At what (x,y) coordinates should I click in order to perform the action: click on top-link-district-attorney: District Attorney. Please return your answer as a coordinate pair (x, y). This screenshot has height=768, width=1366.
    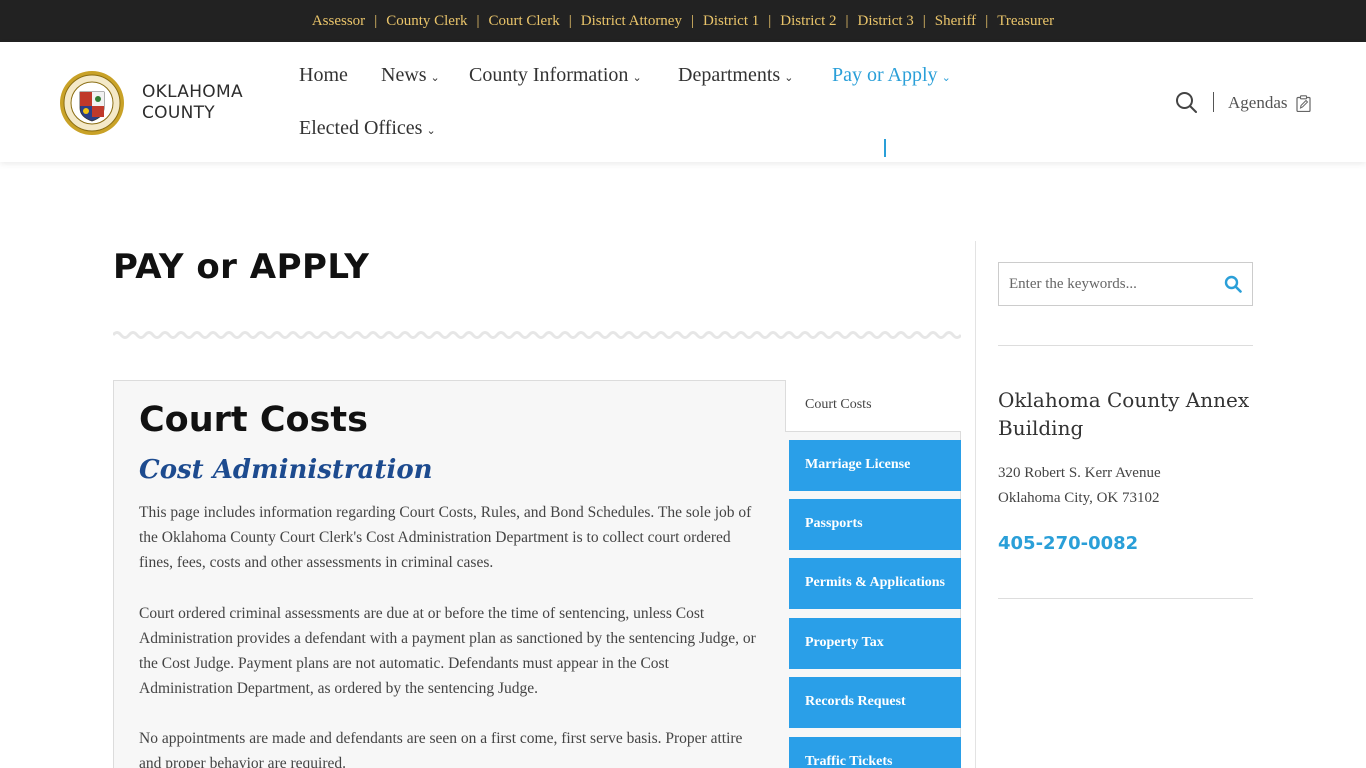
    Looking at the image, I should click on (631, 21).